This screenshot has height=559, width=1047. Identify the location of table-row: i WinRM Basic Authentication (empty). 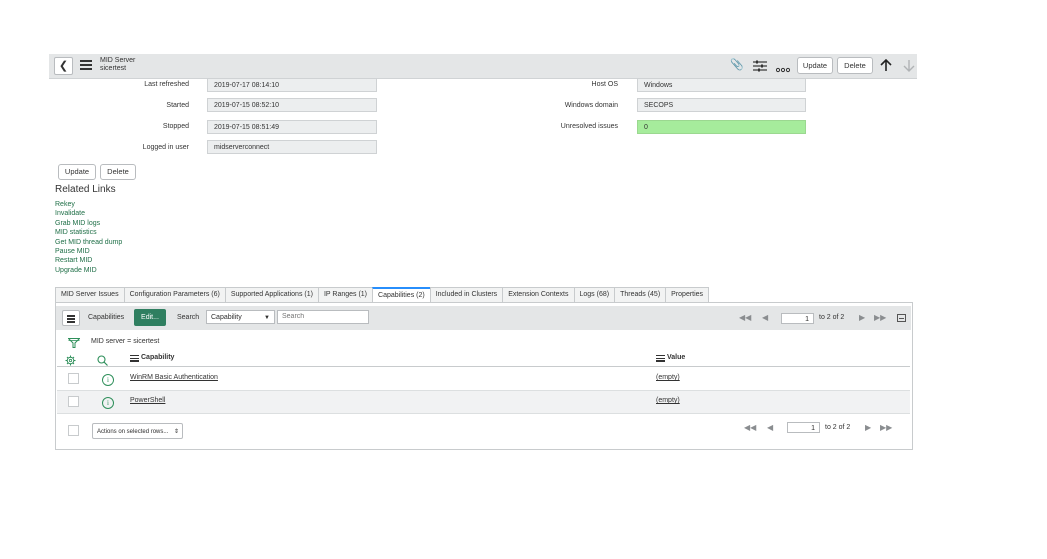
(483, 379).